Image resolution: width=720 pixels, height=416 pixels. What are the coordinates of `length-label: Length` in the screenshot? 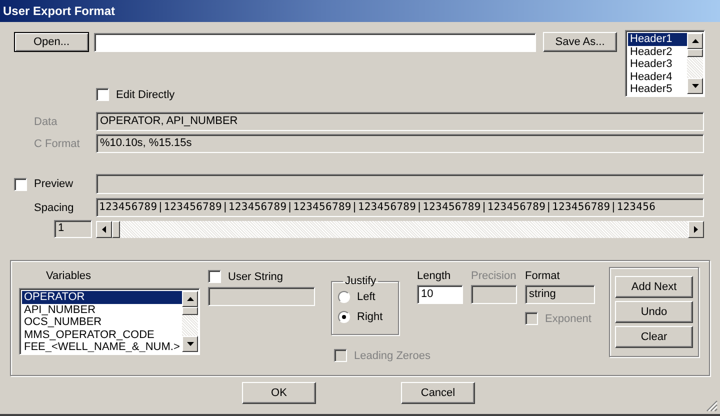 It's located at (434, 276).